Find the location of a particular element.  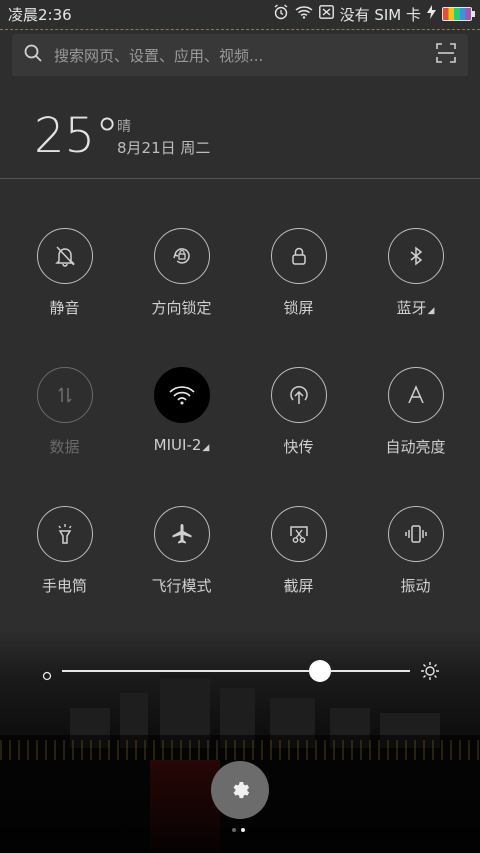

vibrate-icon is located at coordinates (415, 534).